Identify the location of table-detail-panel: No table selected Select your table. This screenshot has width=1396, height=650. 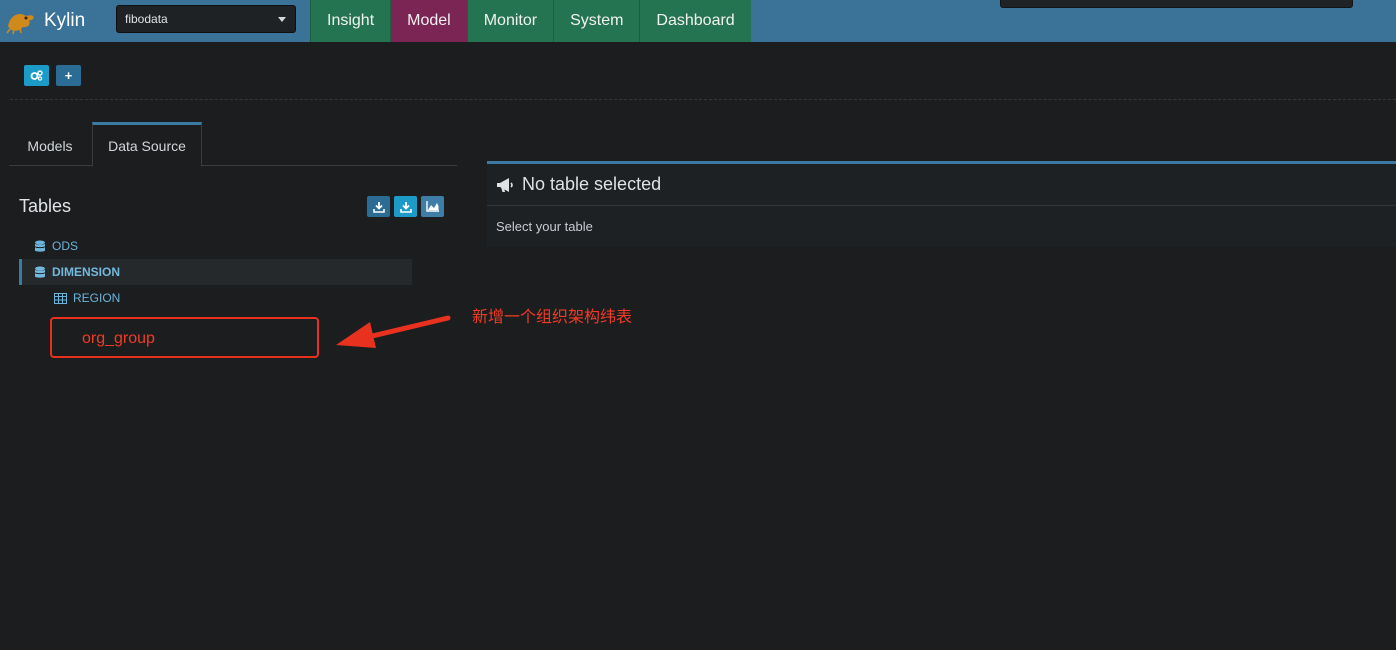
(941, 204).